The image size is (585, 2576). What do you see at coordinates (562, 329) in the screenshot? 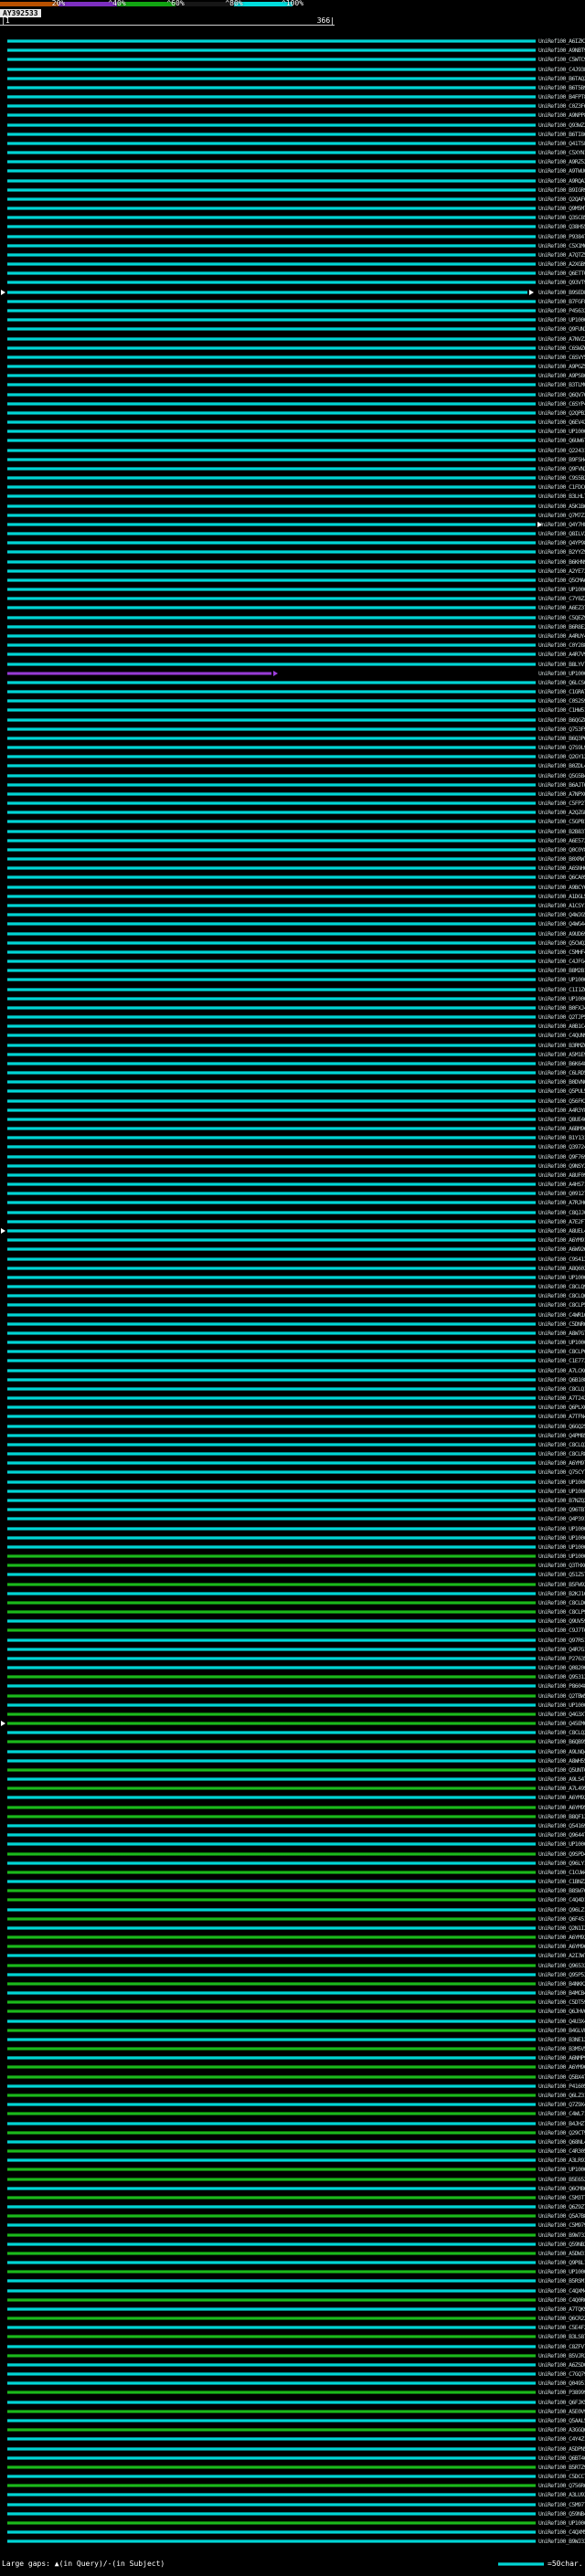
I see `hit-id: UniRef100_Q9FUN3` at bounding box center [562, 329].